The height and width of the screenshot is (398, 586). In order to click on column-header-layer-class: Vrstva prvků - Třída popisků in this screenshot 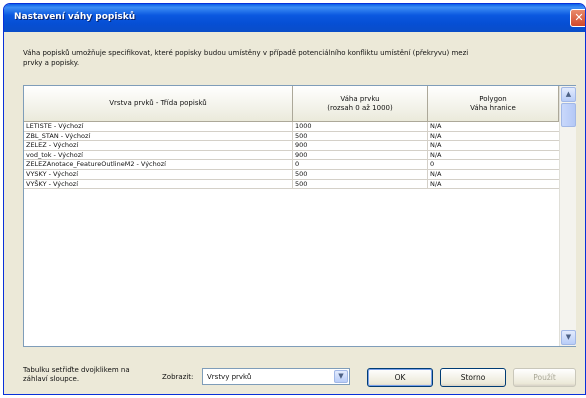, I will do `click(158, 104)`.